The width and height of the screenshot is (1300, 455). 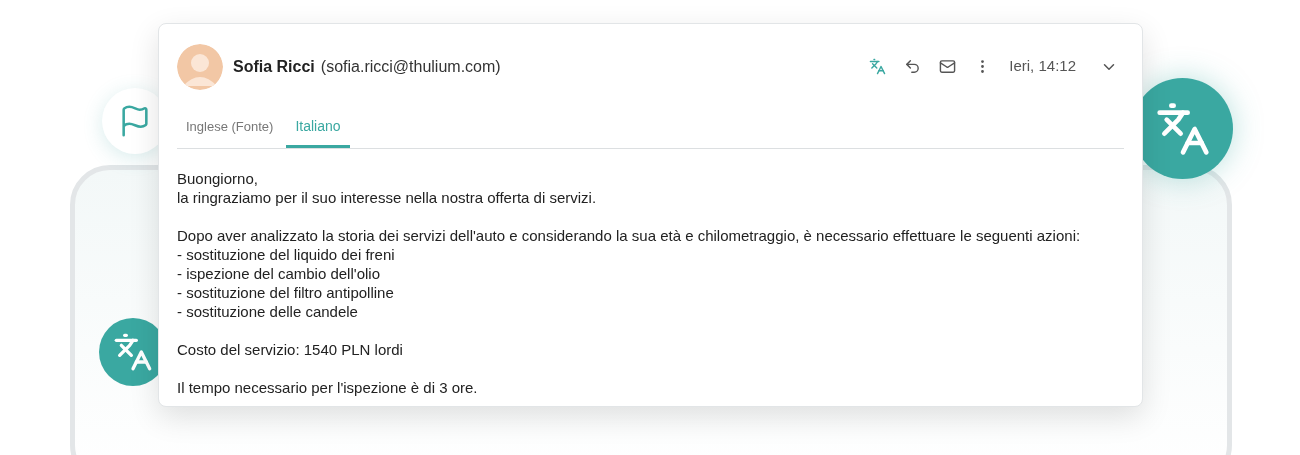 I want to click on avatar, so click(x=200, y=66).